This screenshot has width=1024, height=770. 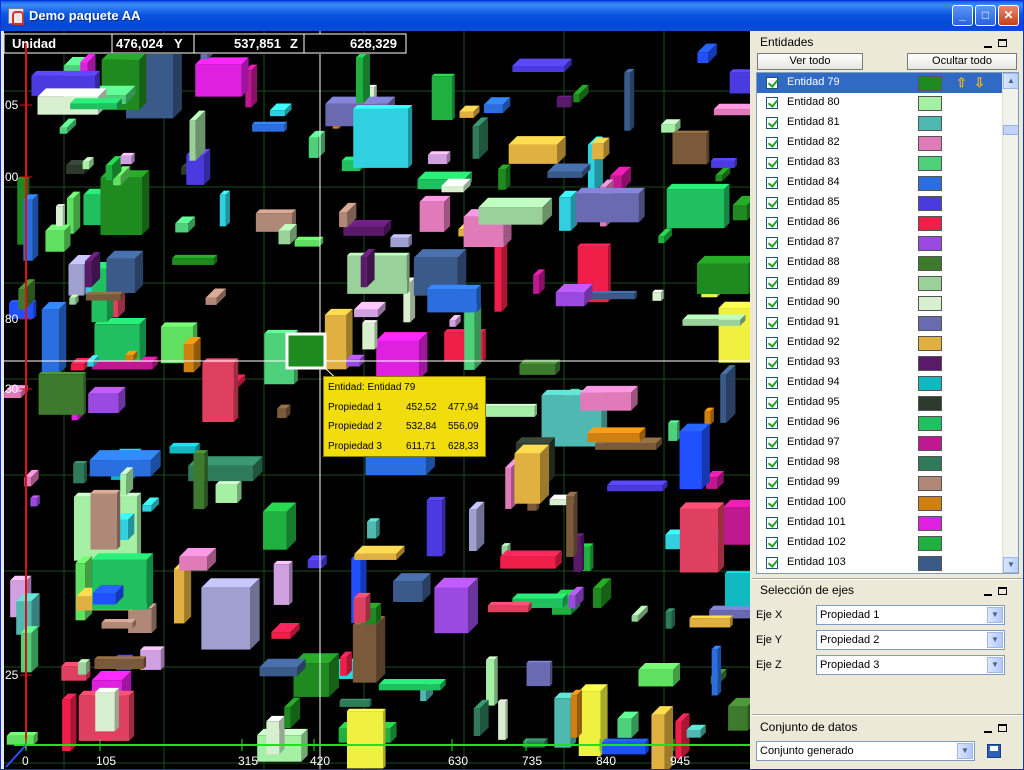 I want to click on entity-list-item: Entidad 83, so click(x=879, y=163).